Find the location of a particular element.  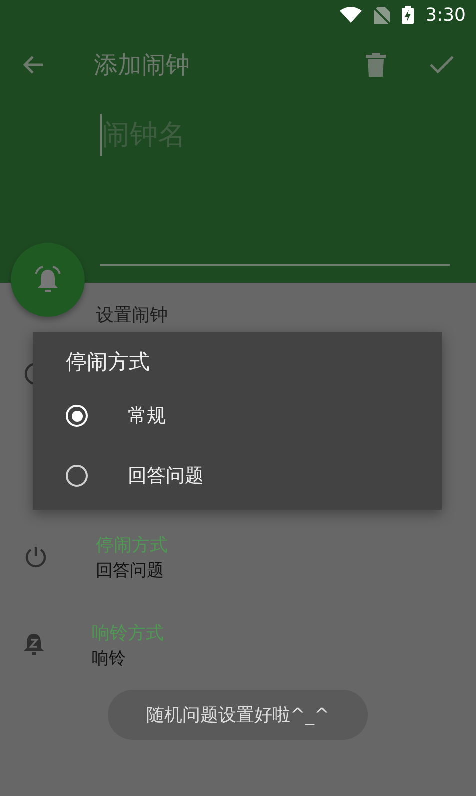

dialog-title: 停闹方式 is located at coordinates (108, 362).